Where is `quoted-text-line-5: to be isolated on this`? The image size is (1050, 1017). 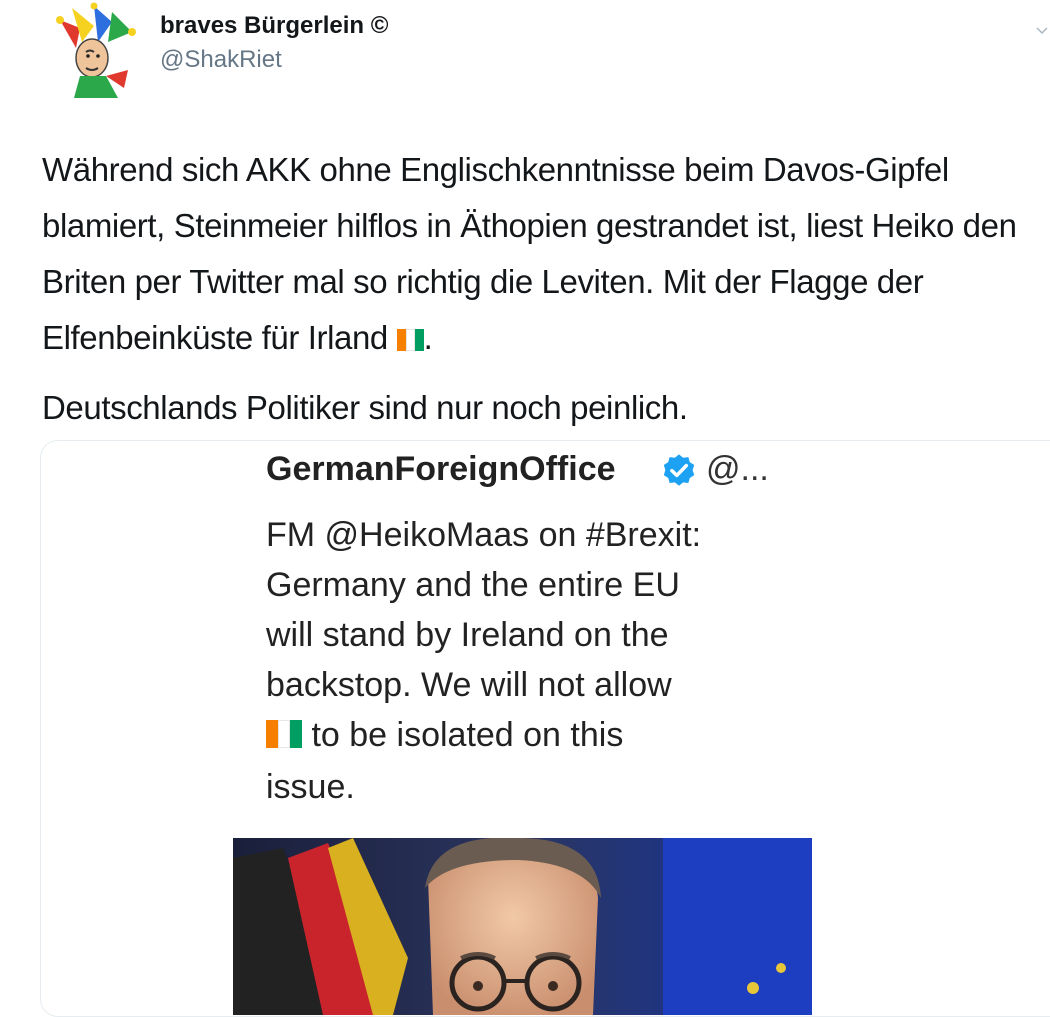
quoted-text-line-5: to be isolated on this is located at coordinates (463, 735).